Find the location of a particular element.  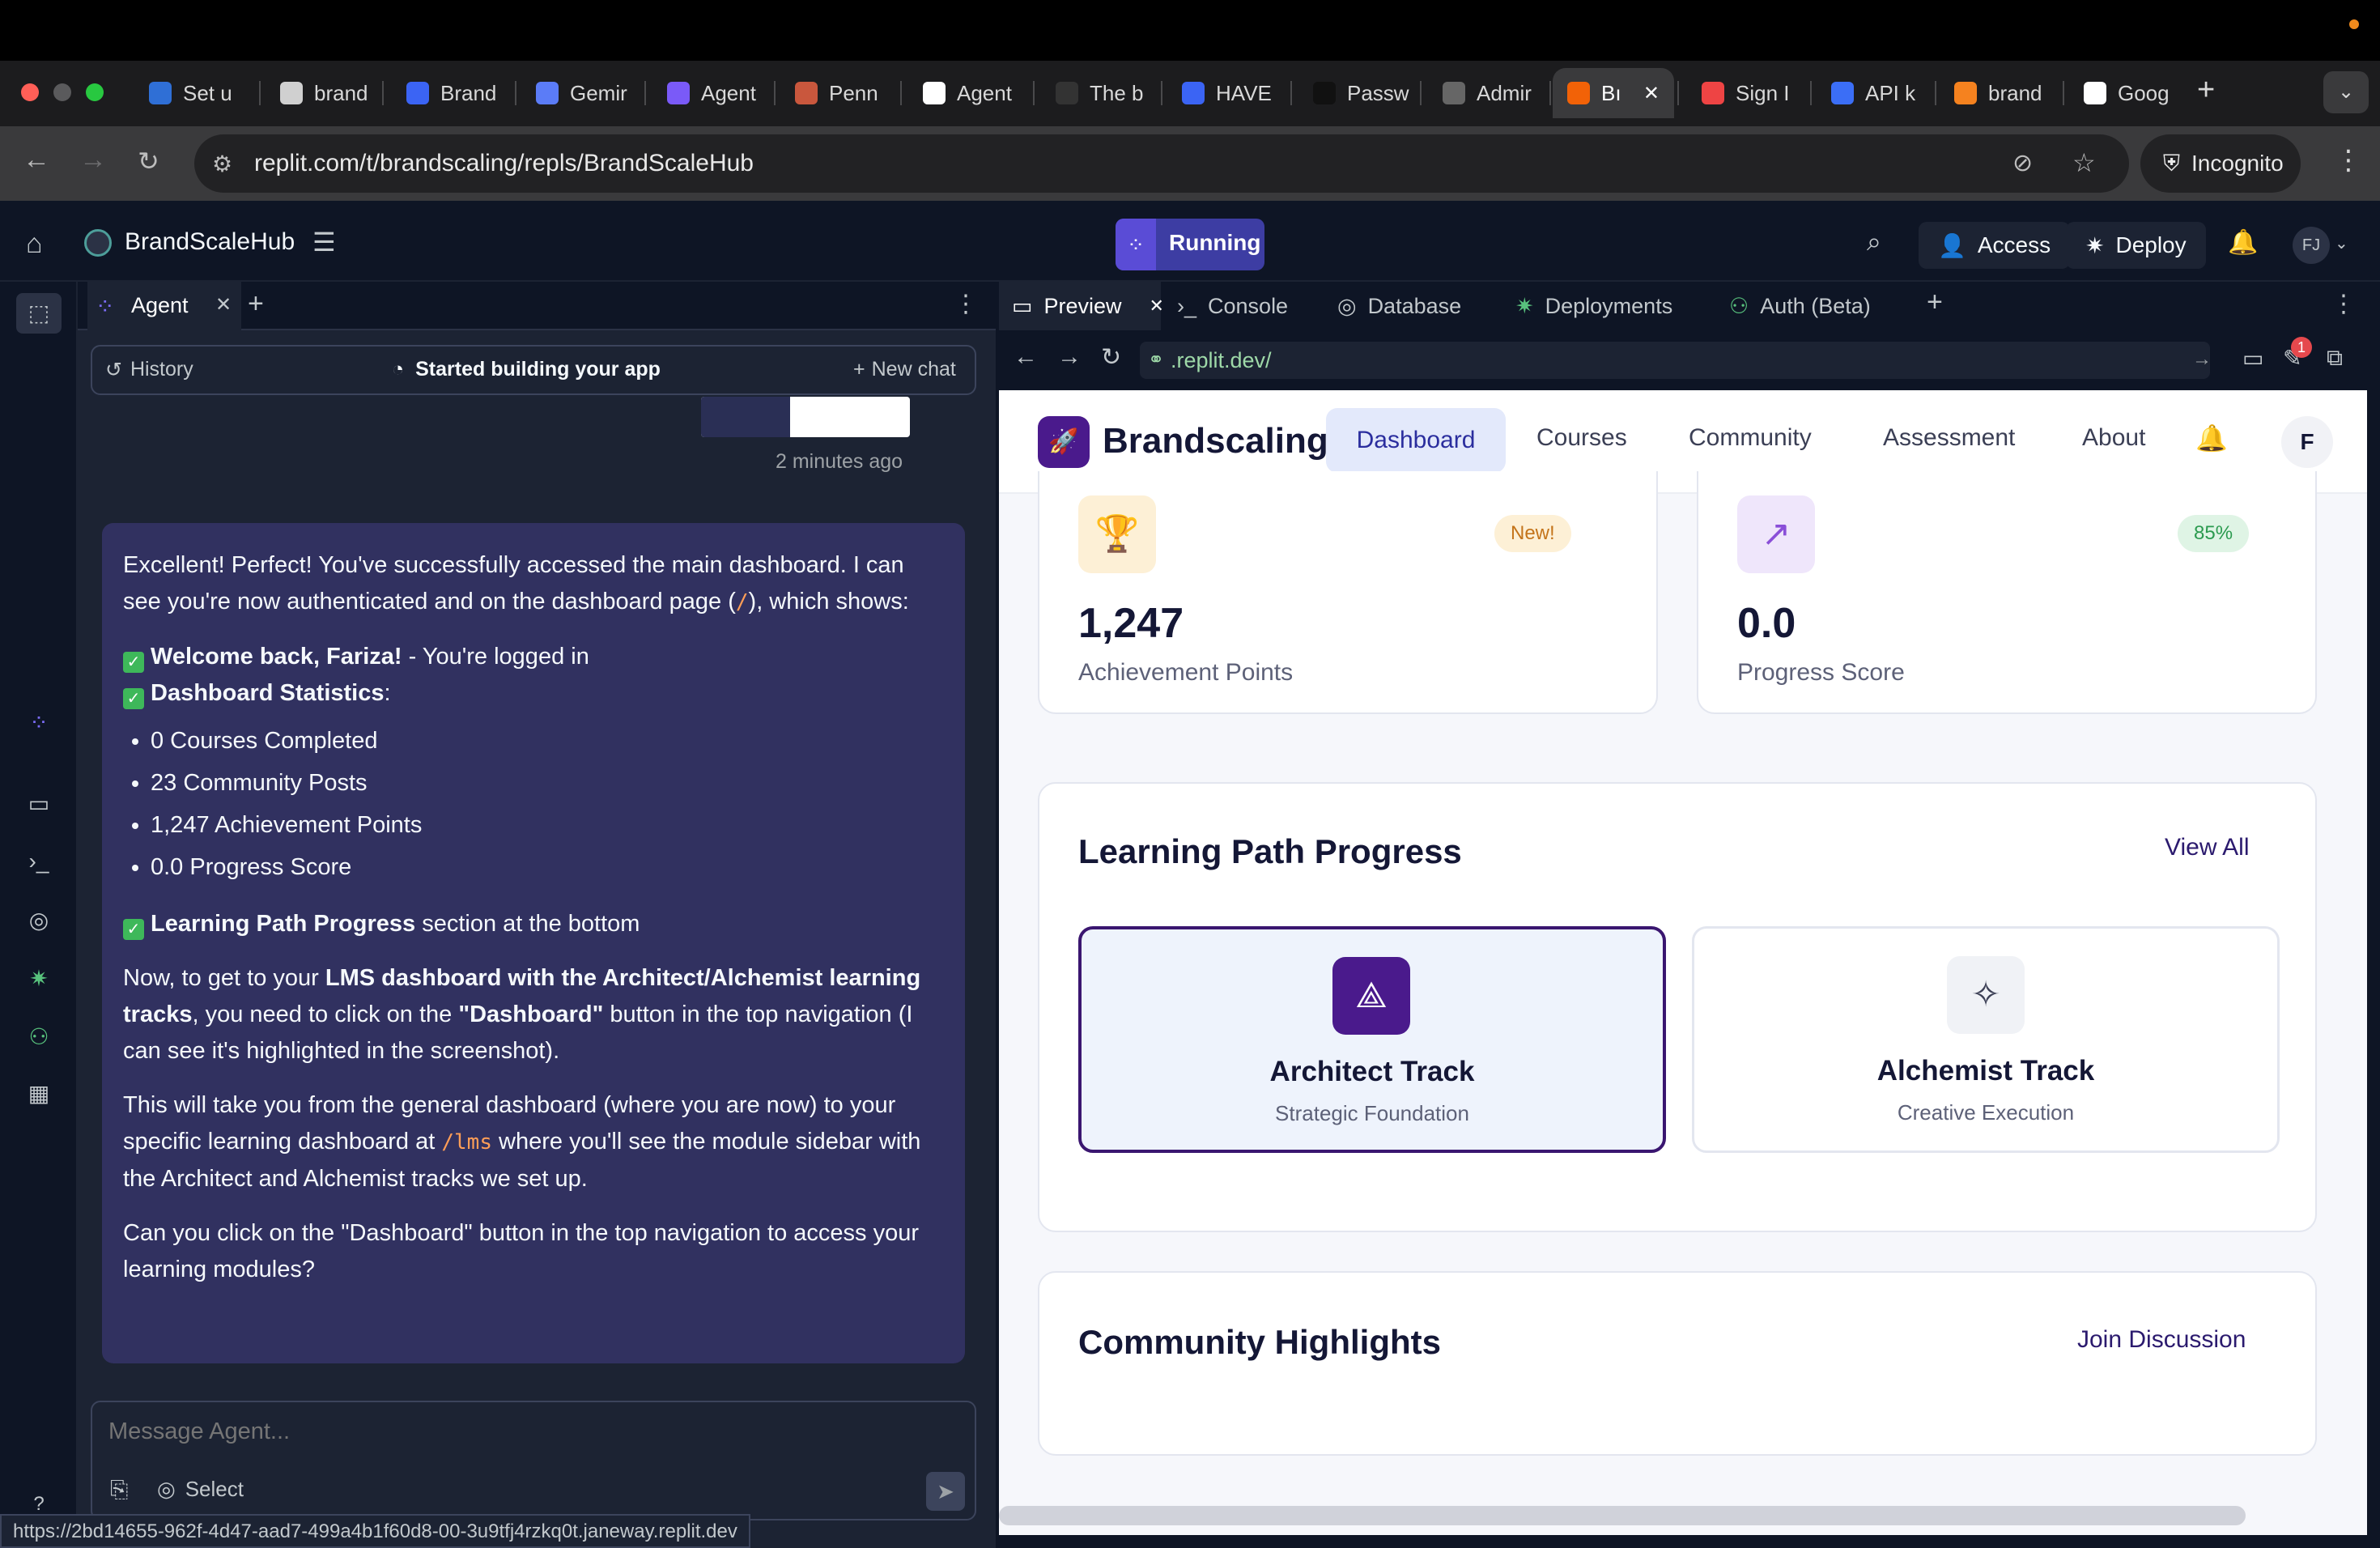

tab-preview: ▭ Preview ✕ is located at coordinates (1081, 306).